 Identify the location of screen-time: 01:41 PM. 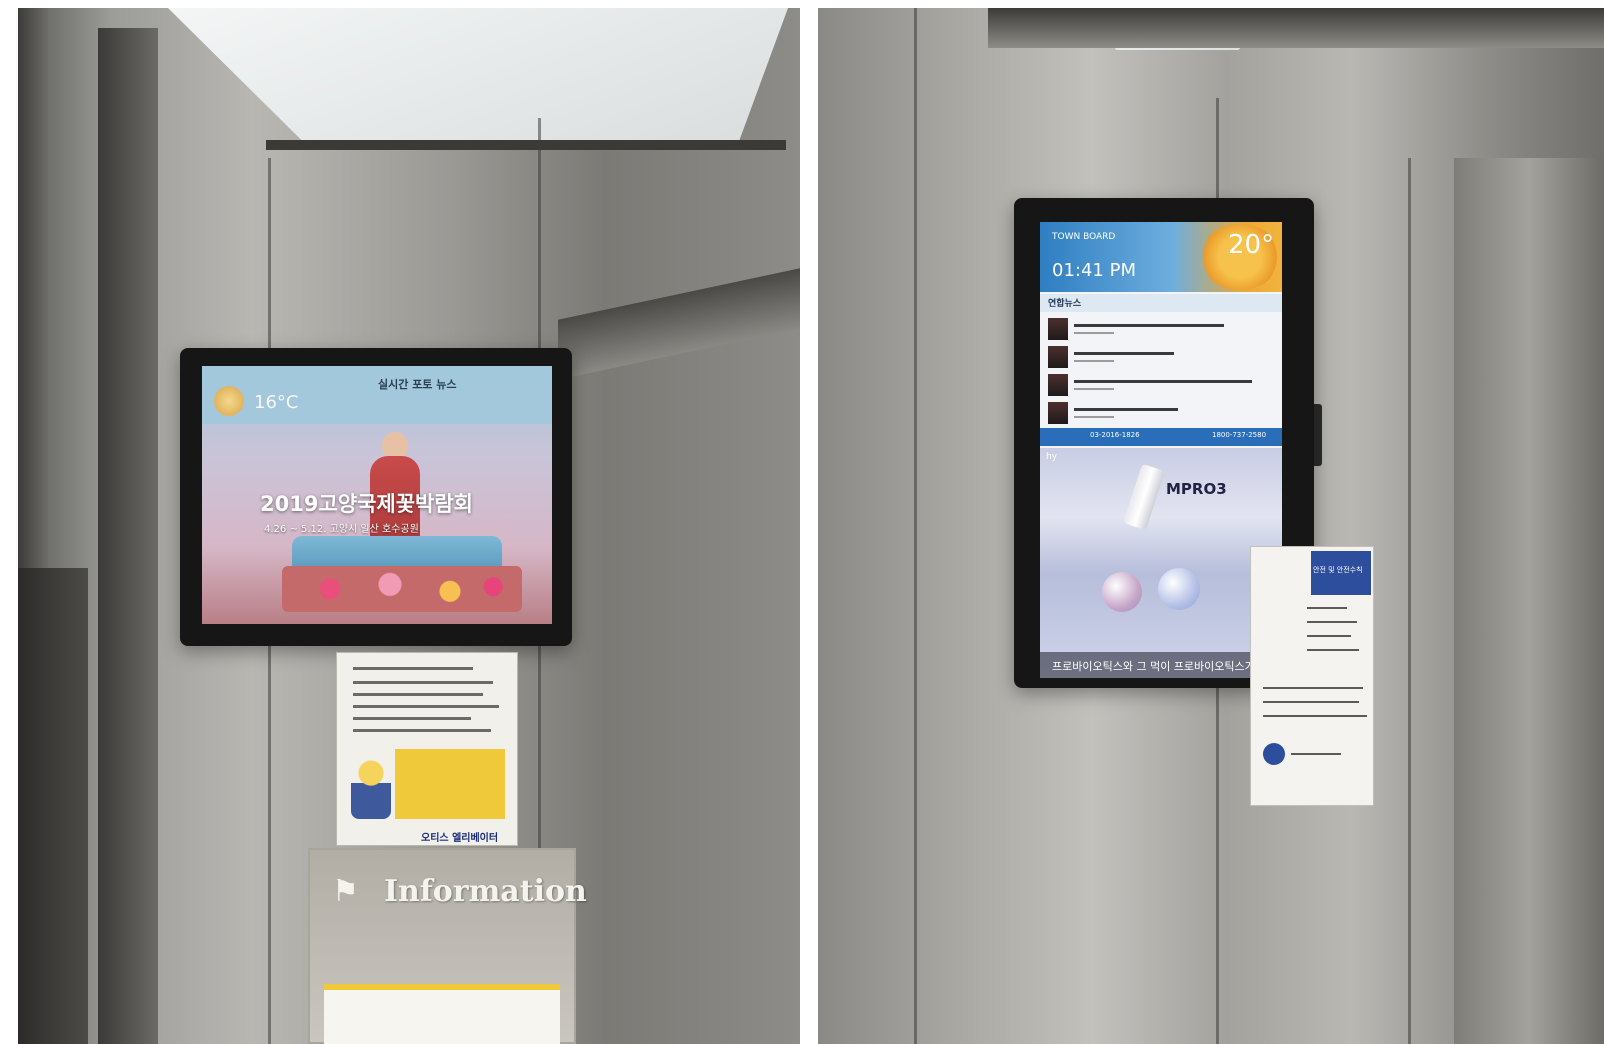
(1094, 270).